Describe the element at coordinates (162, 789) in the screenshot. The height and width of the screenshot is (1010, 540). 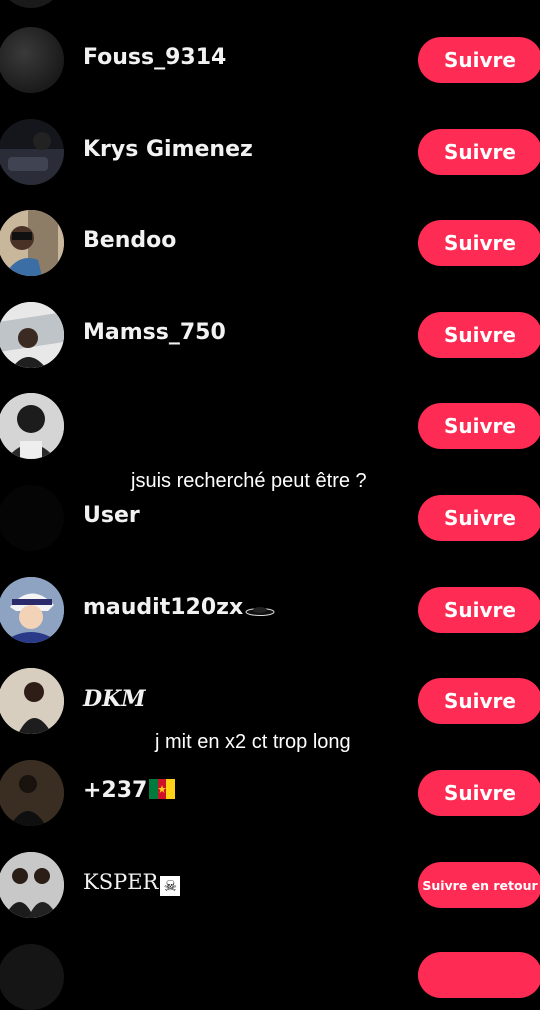
I see `cameroon-flag-icon` at that location.